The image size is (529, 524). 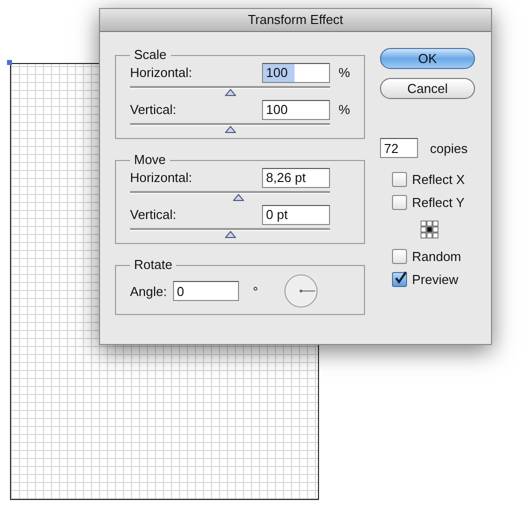 What do you see at coordinates (205, 291) in the screenshot?
I see `input-field: 0` at bounding box center [205, 291].